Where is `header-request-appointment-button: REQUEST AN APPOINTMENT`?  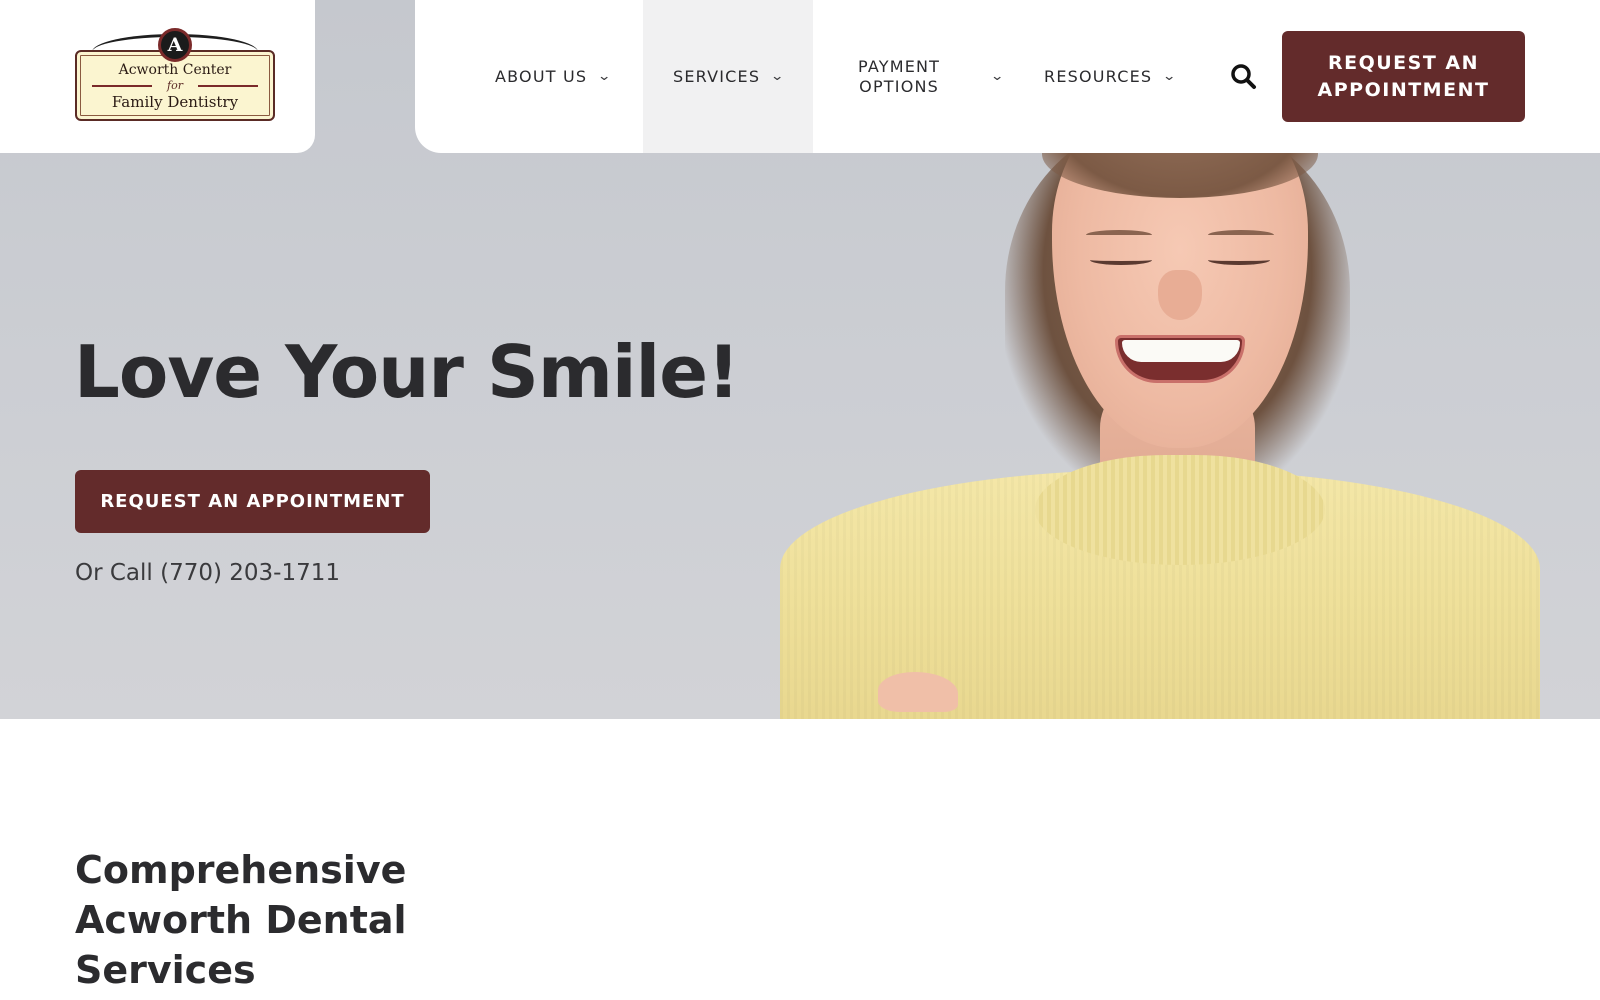
header-request-appointment-button: REQUEST AN APPOINTMENT is located at coordinates (1403, 76).